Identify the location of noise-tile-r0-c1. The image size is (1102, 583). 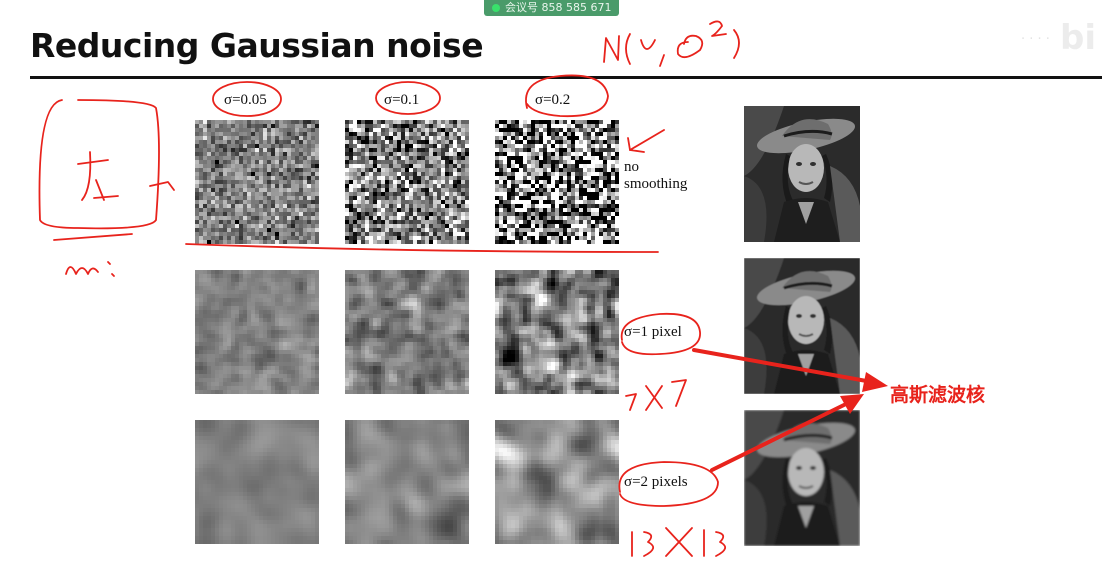
(407, 182).